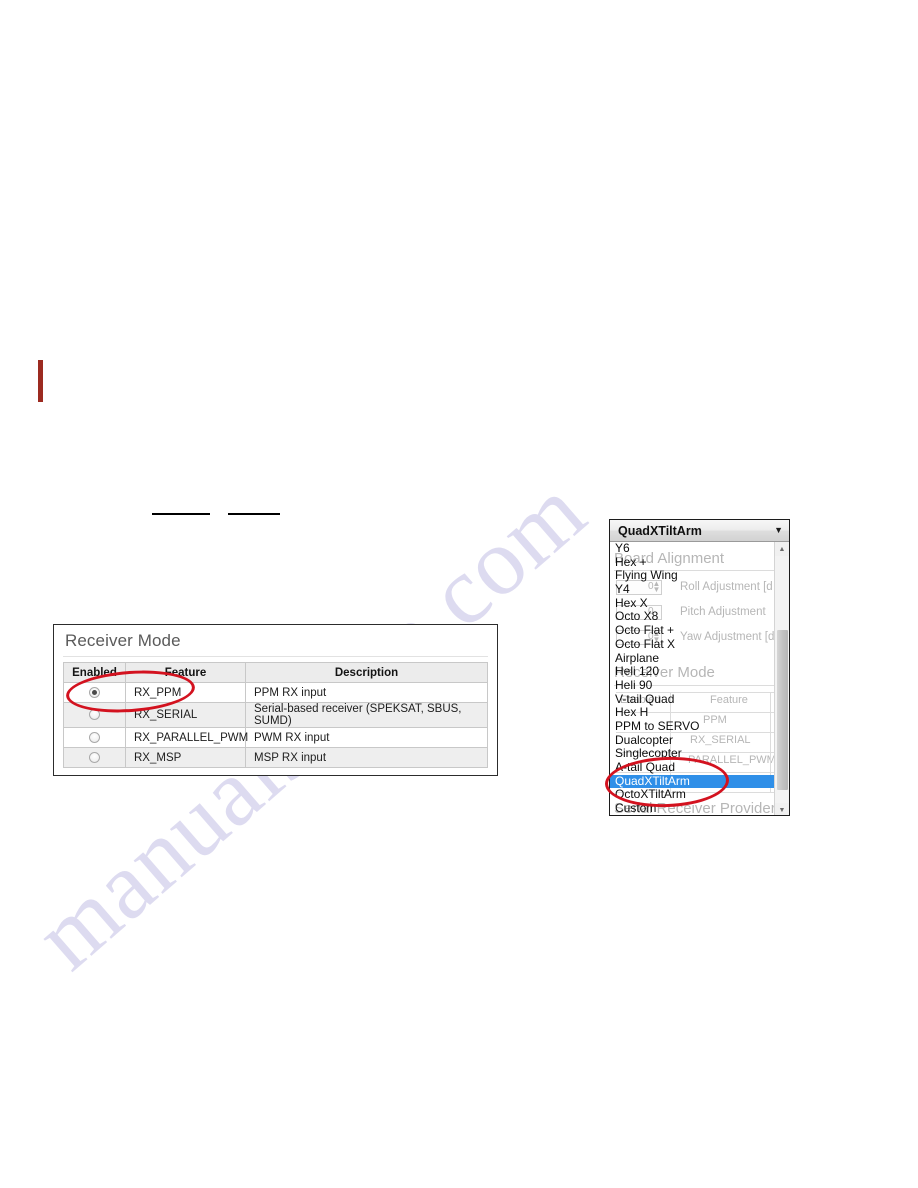  What do you see at coordinates (692, 781) in the screenshot?
I see `dropdown-option-quadxtiltarm: QuadXTiltArm` at bounding box center [692, 781].